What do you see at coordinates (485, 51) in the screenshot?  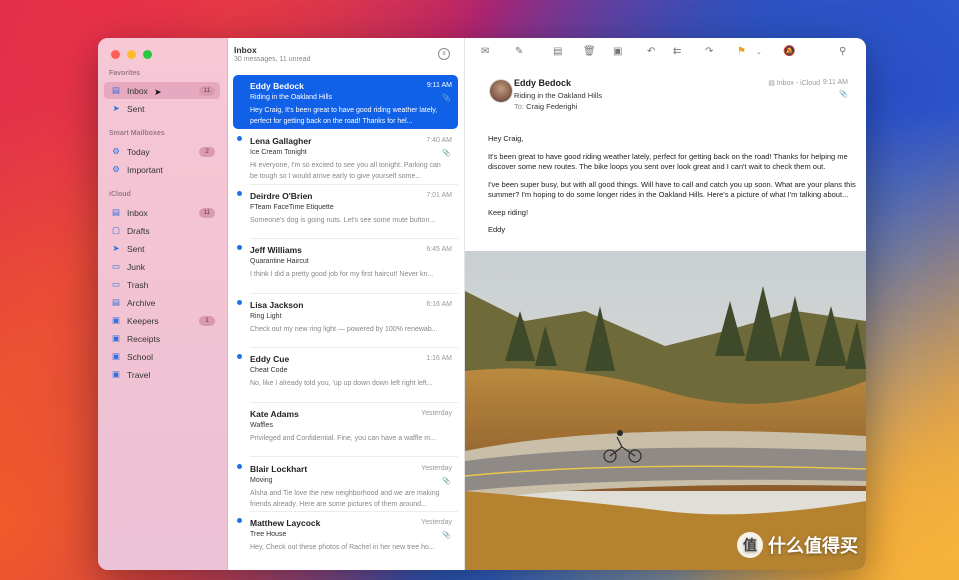 I see `envelope-icon: ✉` at bounding box center [485, 51].